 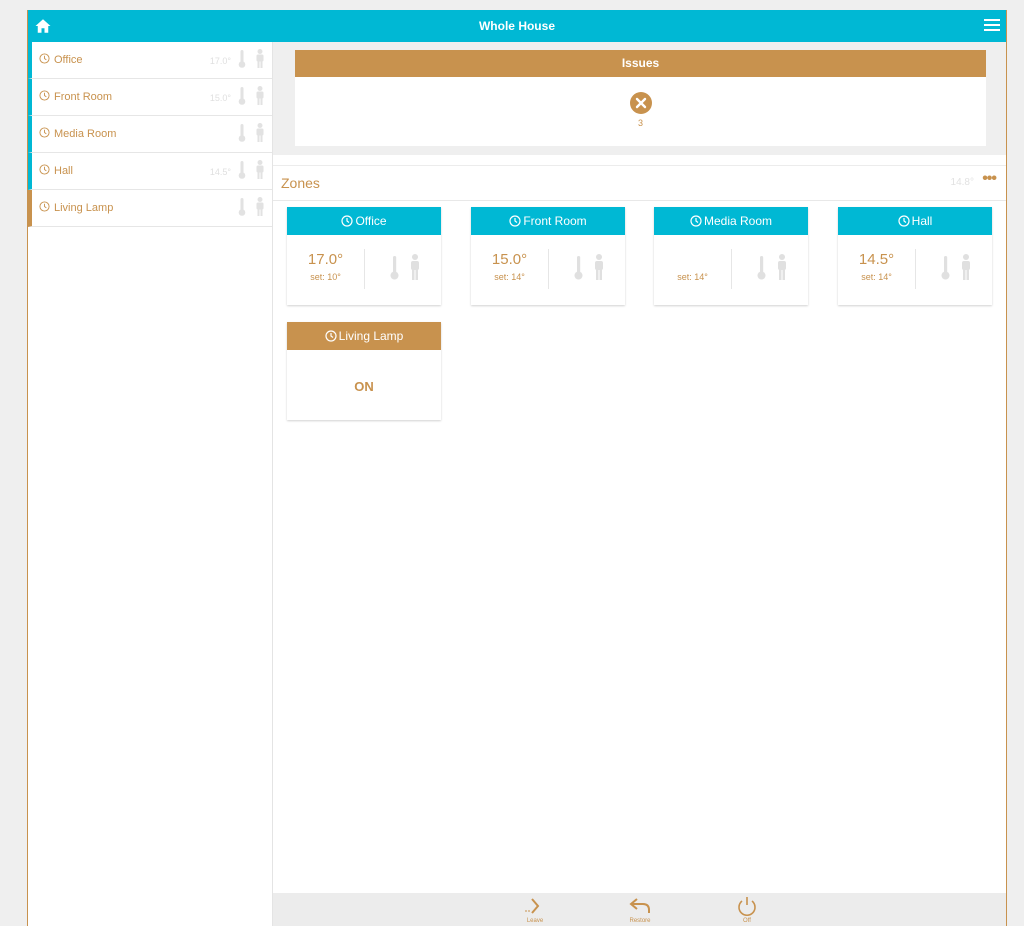 I want to click on sidebar-item-temp: 15.0°, so click(x=220, y=98).